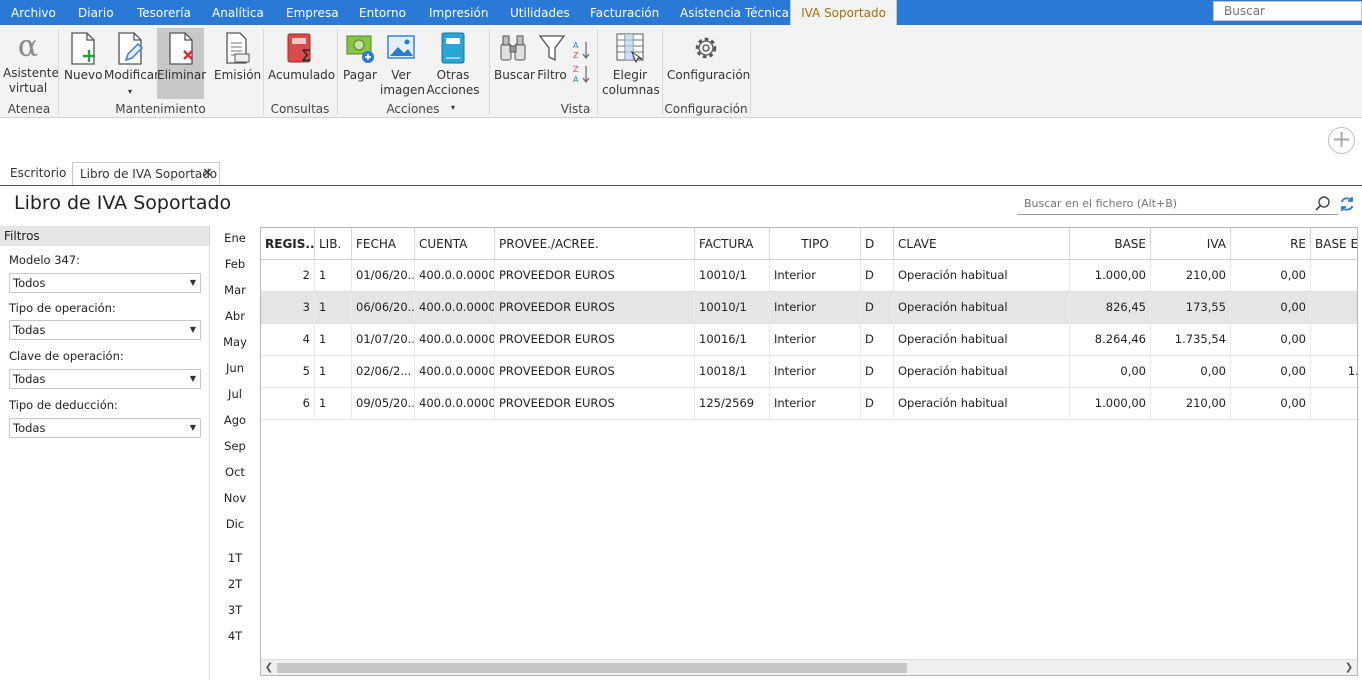 The image size is (1362, 680). What do you see at coordinates (514, 56) in the screenshot?
I see `buscar-button: Buscar` at bounding box center [514, 56].